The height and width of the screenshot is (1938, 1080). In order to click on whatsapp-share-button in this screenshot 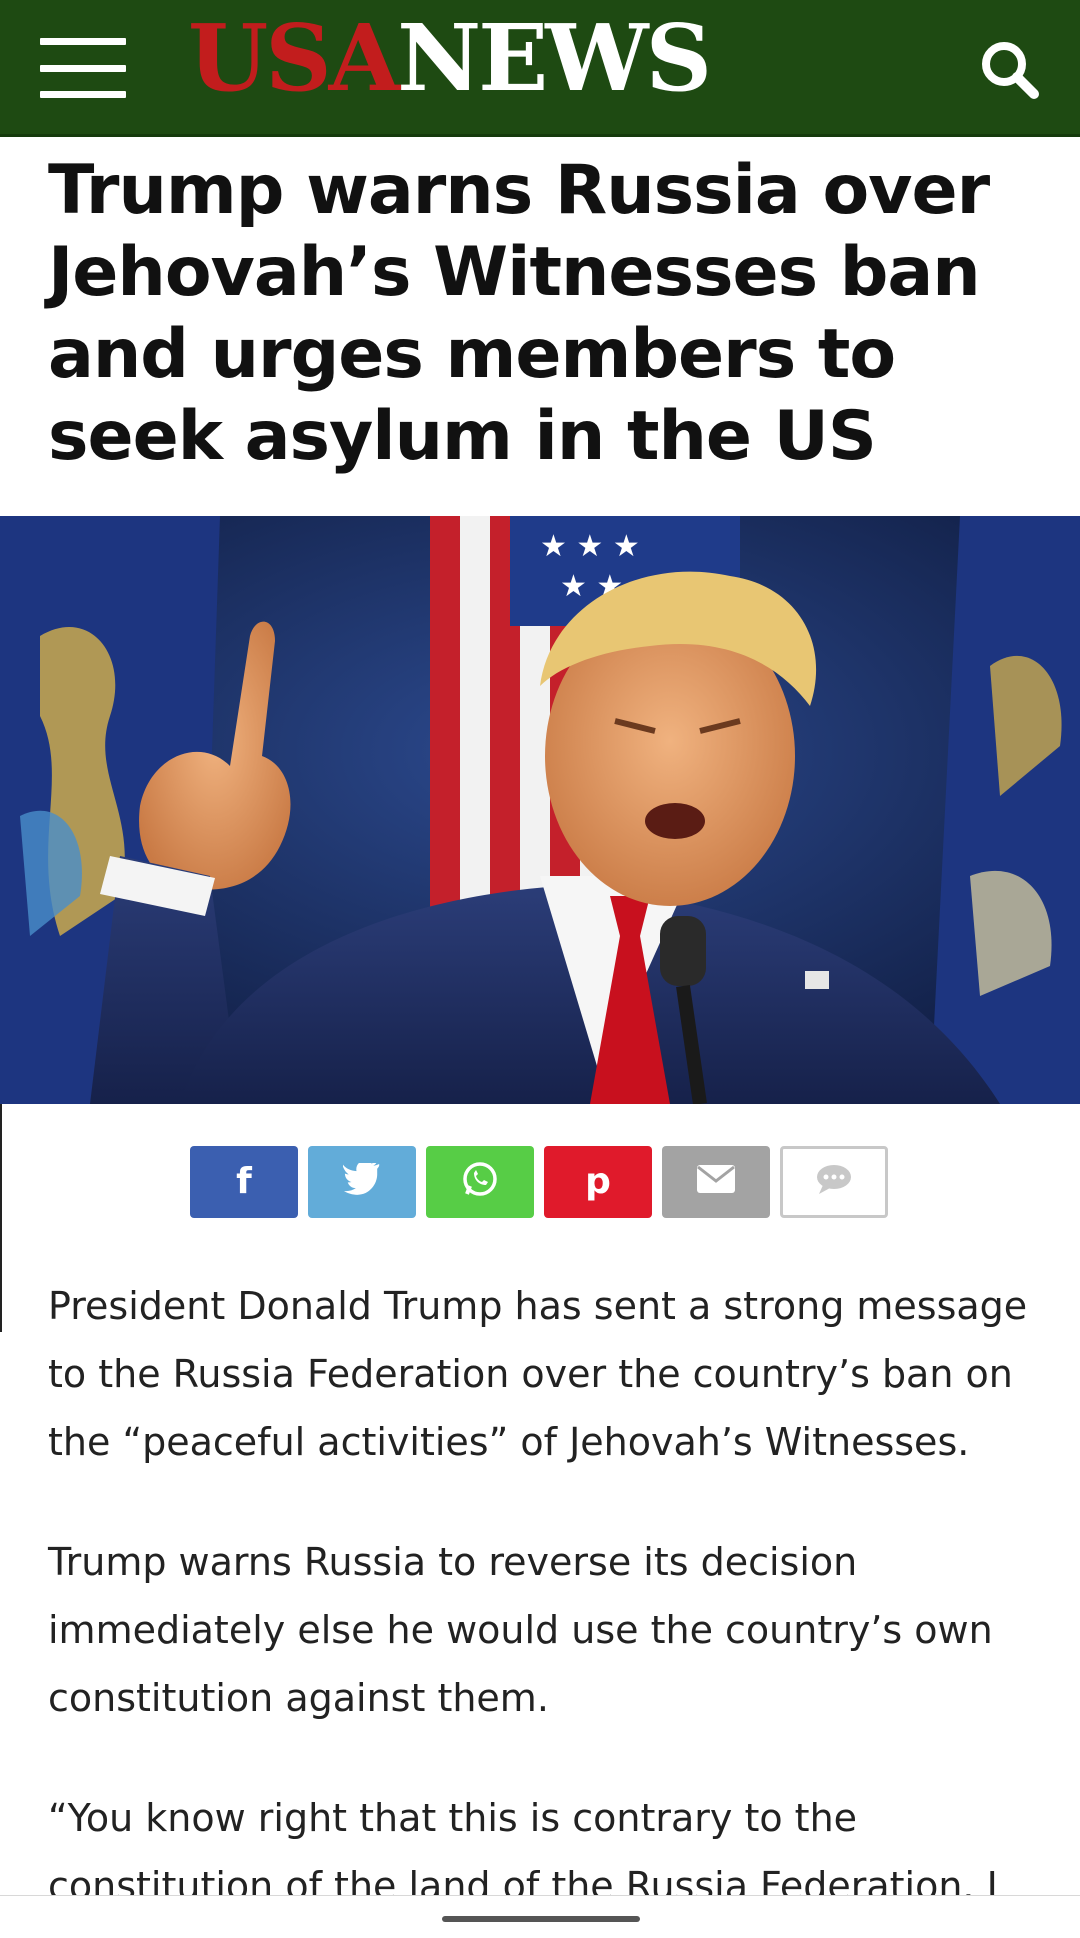, I will do `click(480, 1182)`.